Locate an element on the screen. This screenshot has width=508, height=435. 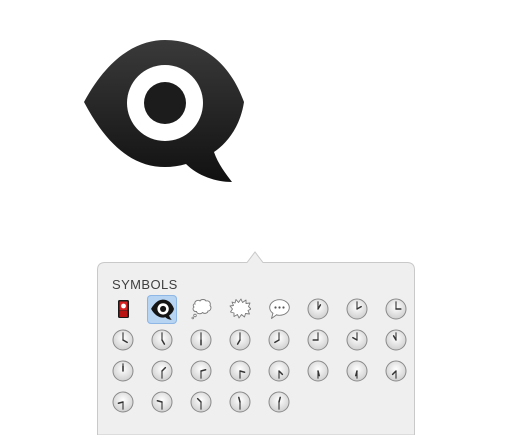
speech-bubble-icon is located at coordinates (279, 309).